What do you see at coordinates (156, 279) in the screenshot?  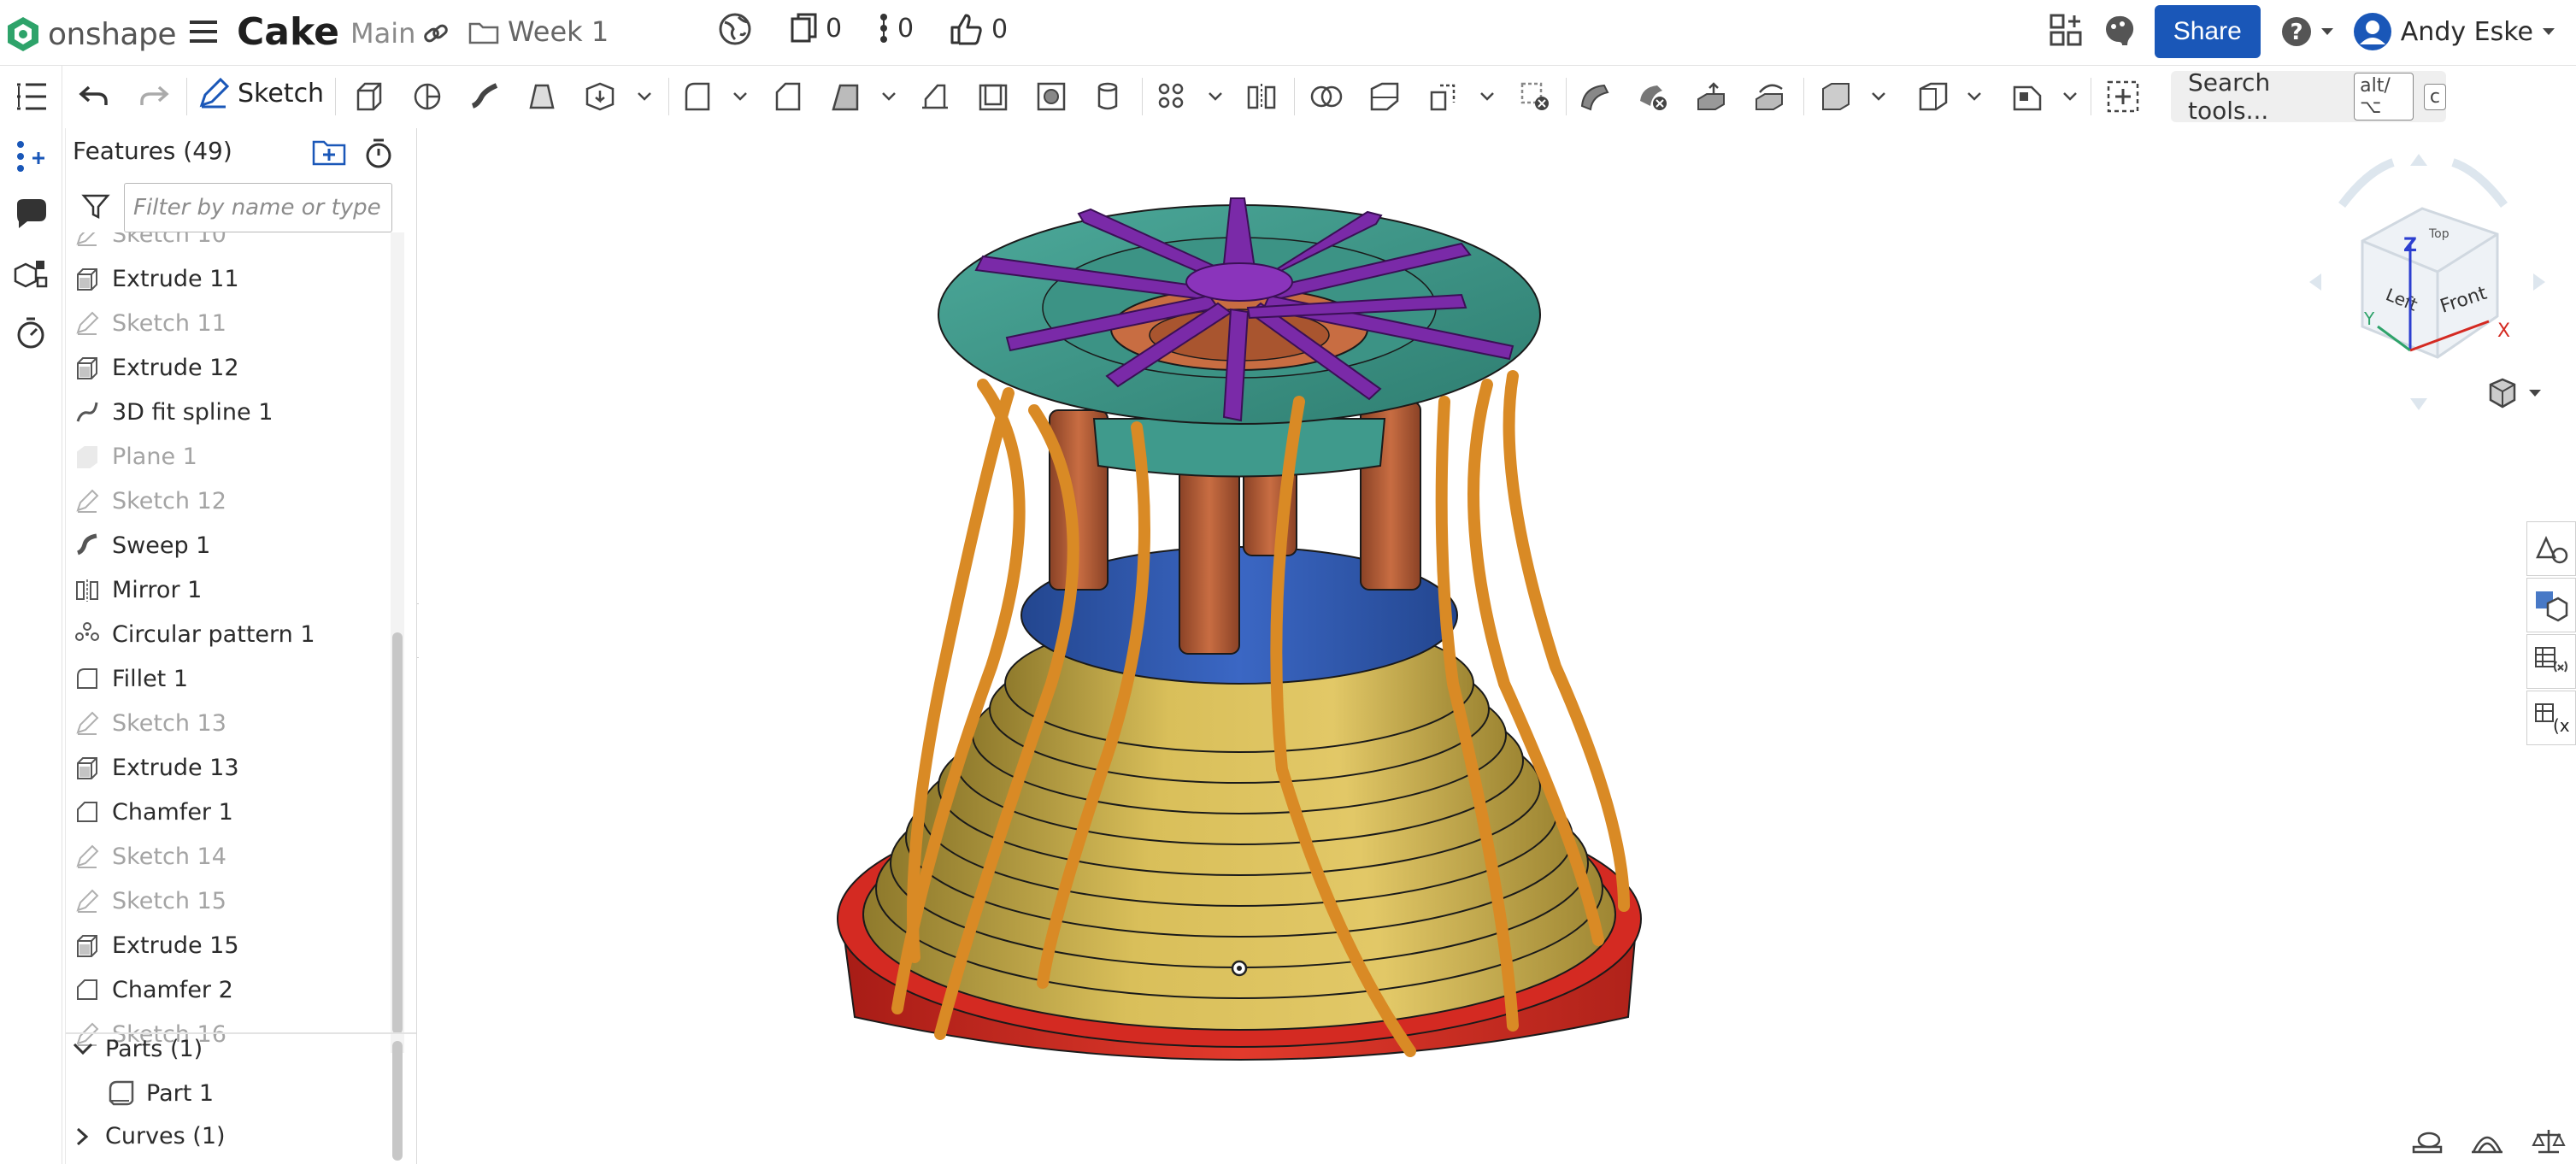 I see `feature-item: Extrude 11` at bounding box center [156, 279].